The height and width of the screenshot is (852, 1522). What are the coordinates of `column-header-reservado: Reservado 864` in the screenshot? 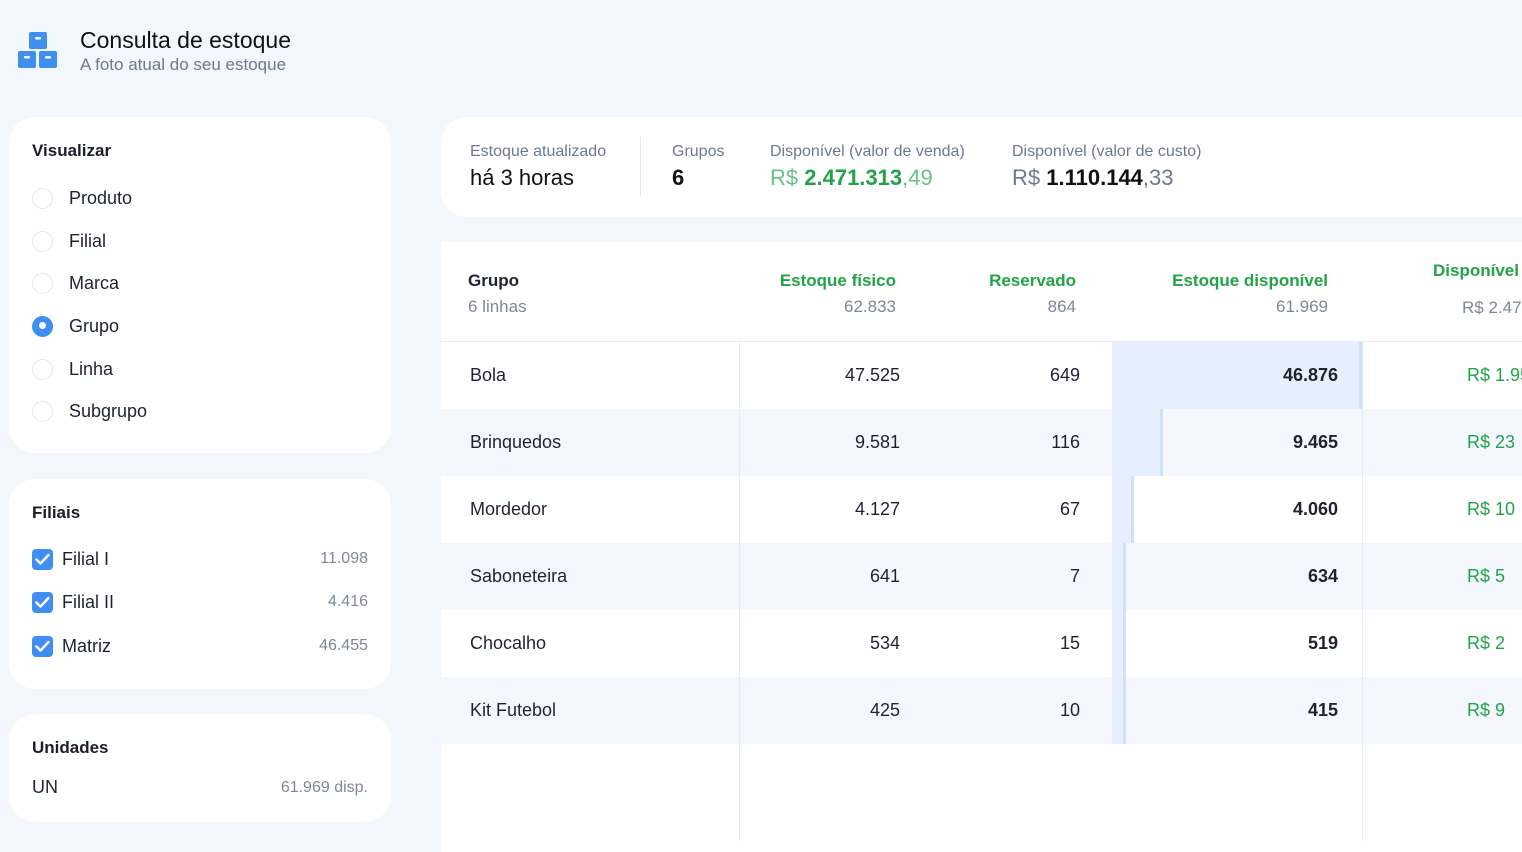 It's located at (1032, 294).